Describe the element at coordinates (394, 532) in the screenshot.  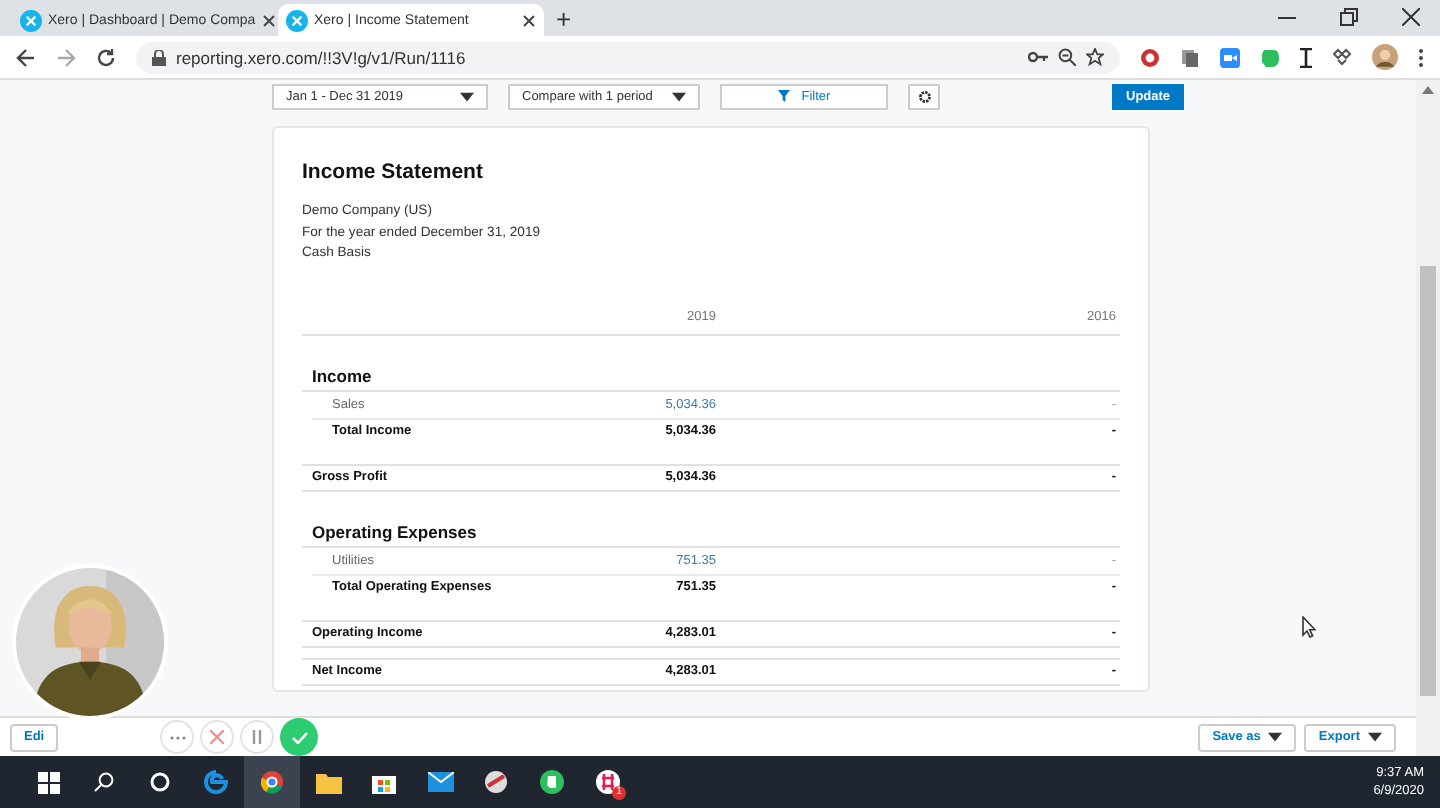
I see `section-heading: Operating Expenses` at that location.